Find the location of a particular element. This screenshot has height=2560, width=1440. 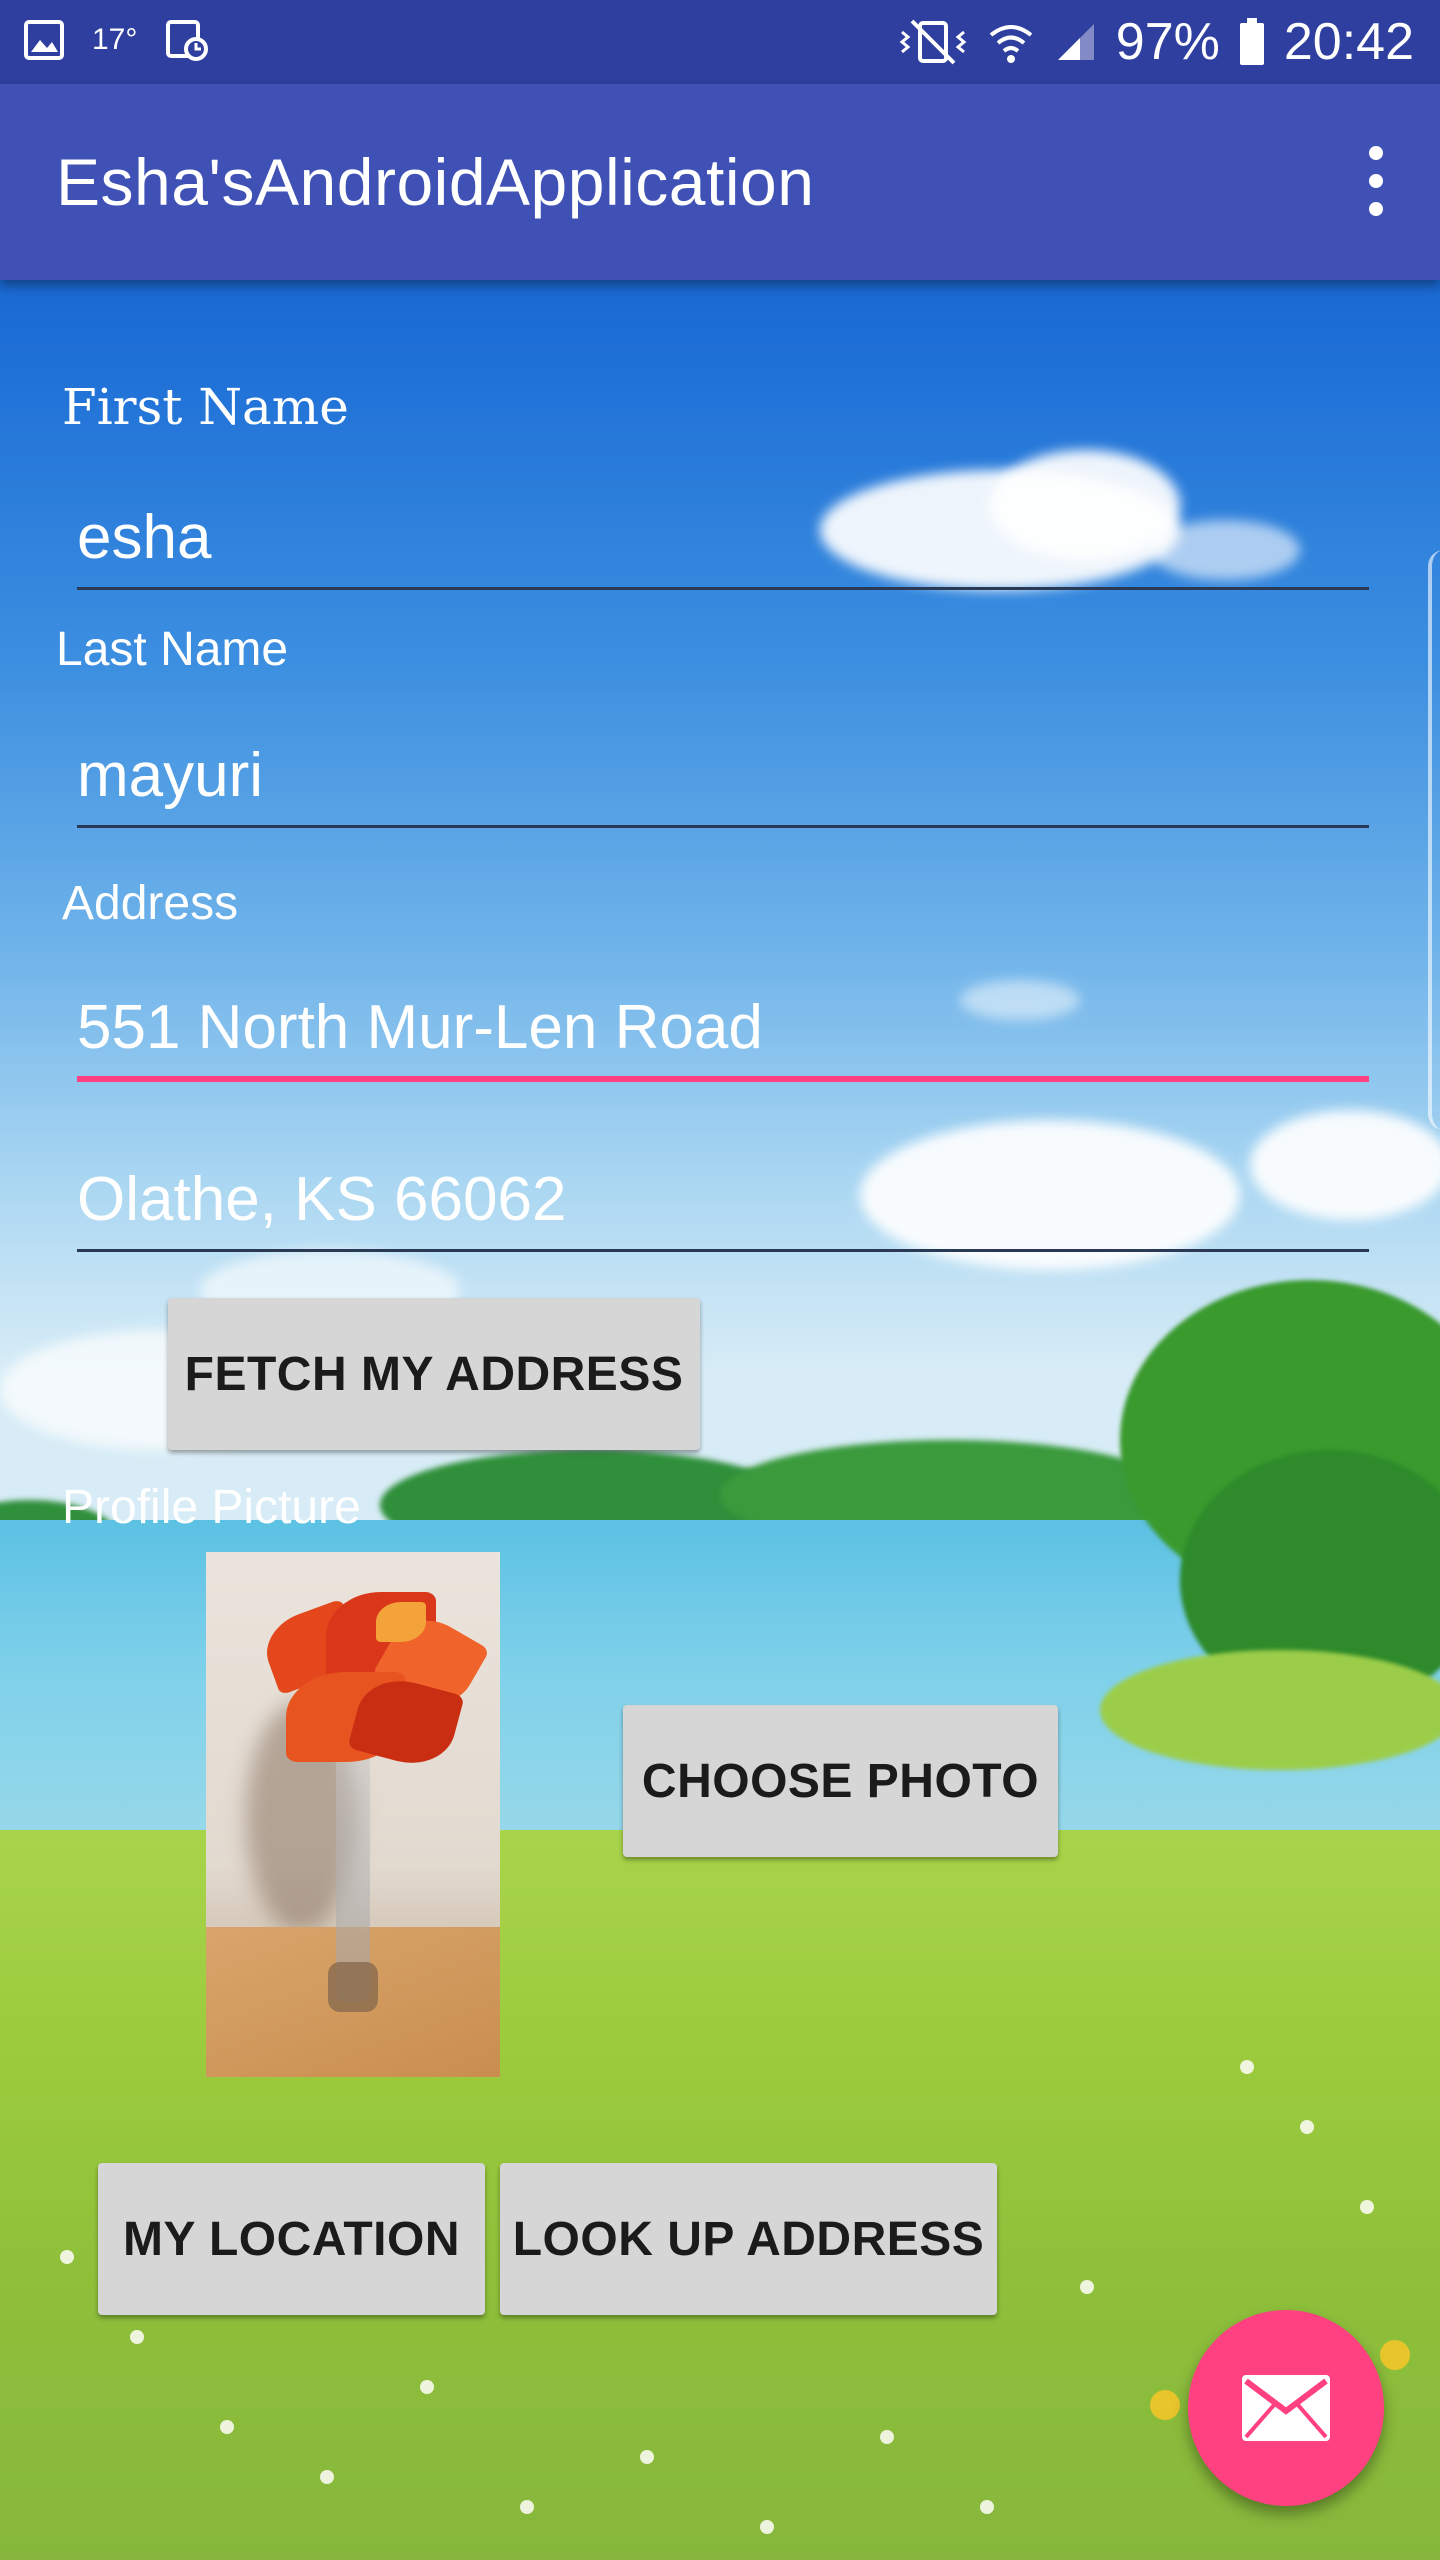

vibrate-icon is located at coordinates (933, 42).